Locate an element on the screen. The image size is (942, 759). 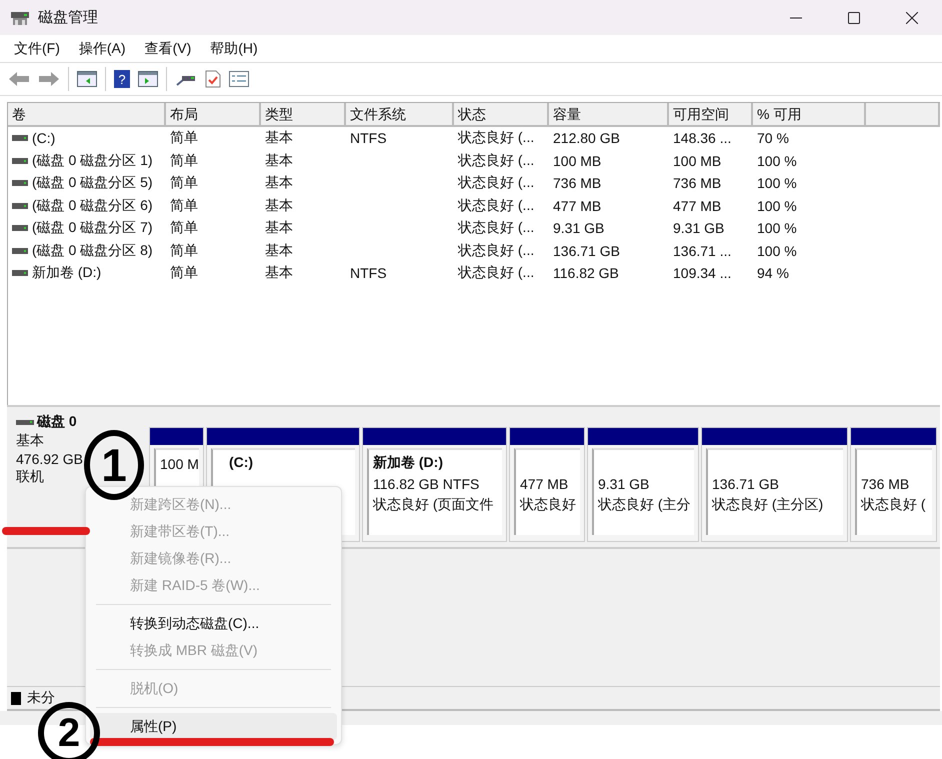
partition-size: 116.82 GB NTFS is located at coordinates (426, 484).